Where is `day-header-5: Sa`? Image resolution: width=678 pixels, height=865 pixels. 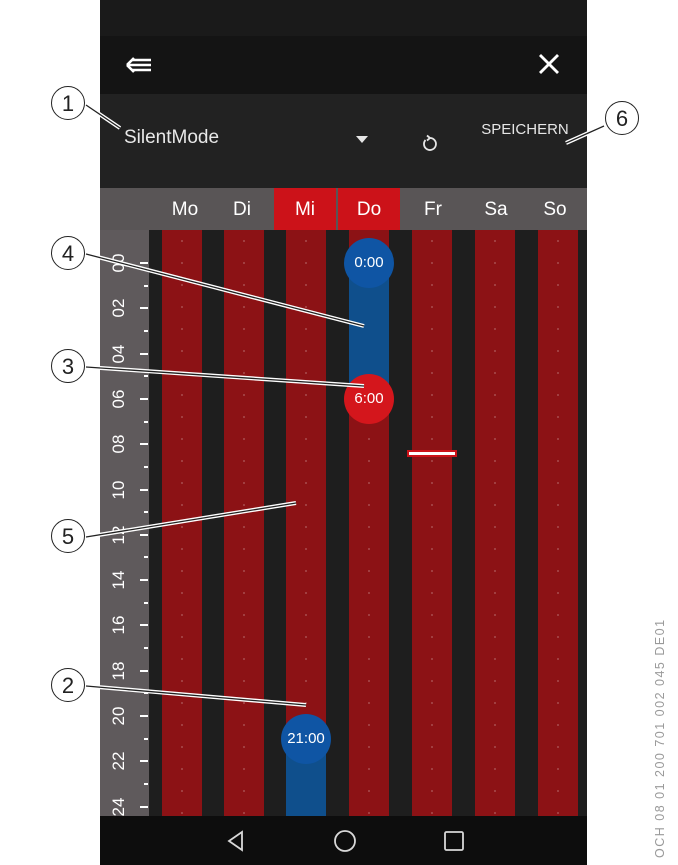
day-header-5: Sa is located at coordinates (496, 209).